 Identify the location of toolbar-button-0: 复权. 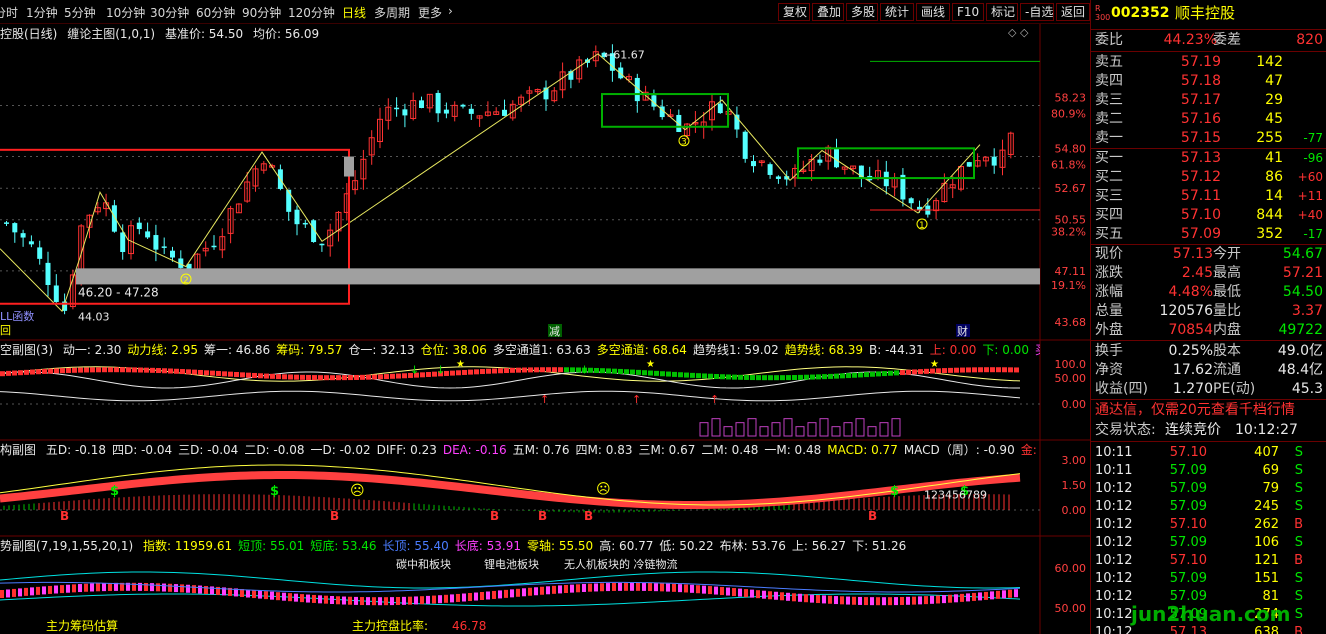
(794, 12).